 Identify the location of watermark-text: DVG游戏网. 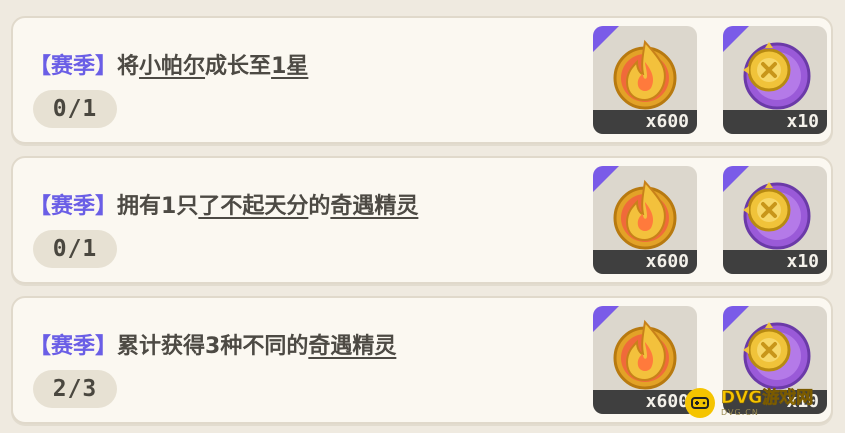
(767, 397).